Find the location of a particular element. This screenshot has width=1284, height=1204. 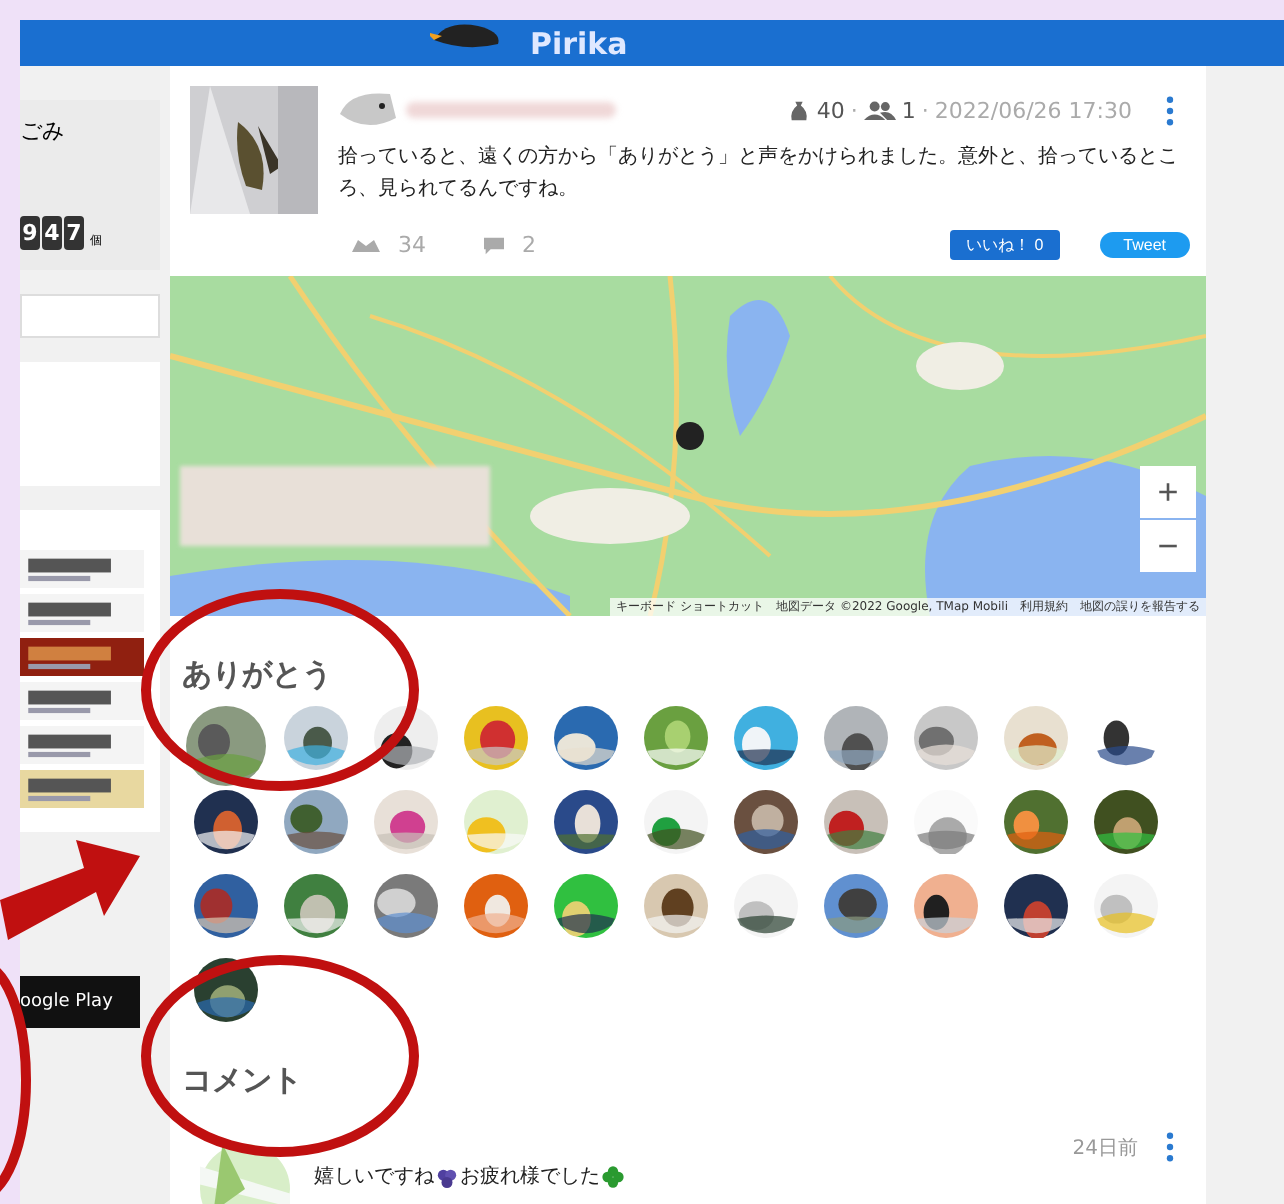

brand-name: Pirika is located at coordinates (579, 43).